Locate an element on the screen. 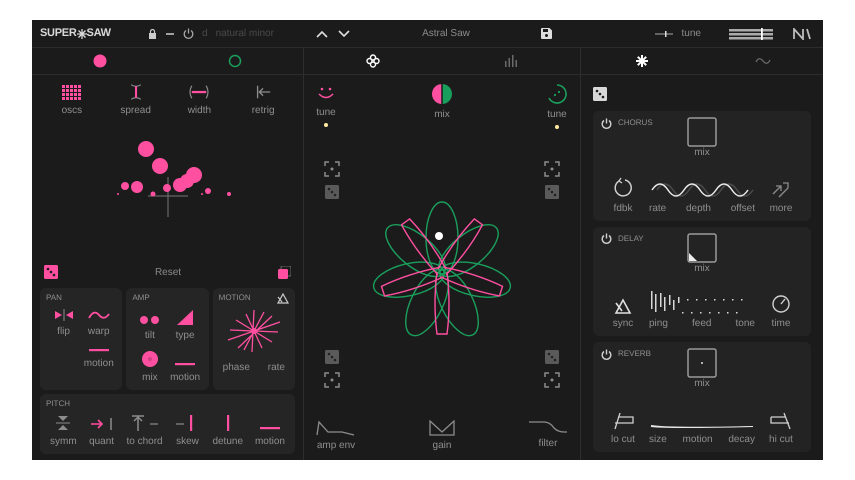 The image size is (855, 480). effect-title: CHORUS is located at coordinates (635, 123).